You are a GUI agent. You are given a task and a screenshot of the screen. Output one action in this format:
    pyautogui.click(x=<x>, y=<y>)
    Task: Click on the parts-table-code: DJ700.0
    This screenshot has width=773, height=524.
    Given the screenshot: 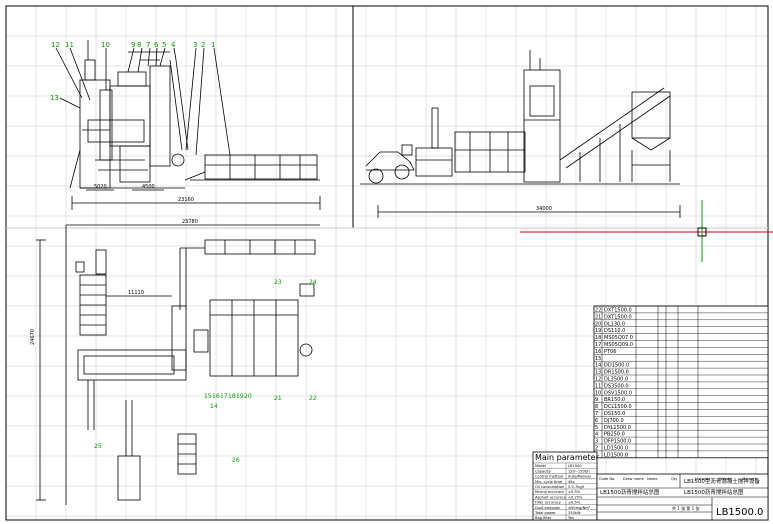 What is the action you would take?
    pyautogui.click(x=614, y=421)
    